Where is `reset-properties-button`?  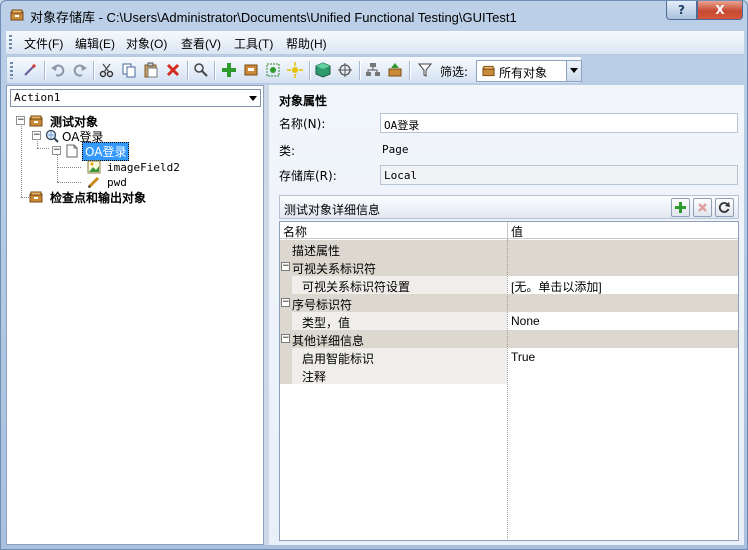 reset-properties-button is located at coordinates (724, 207).